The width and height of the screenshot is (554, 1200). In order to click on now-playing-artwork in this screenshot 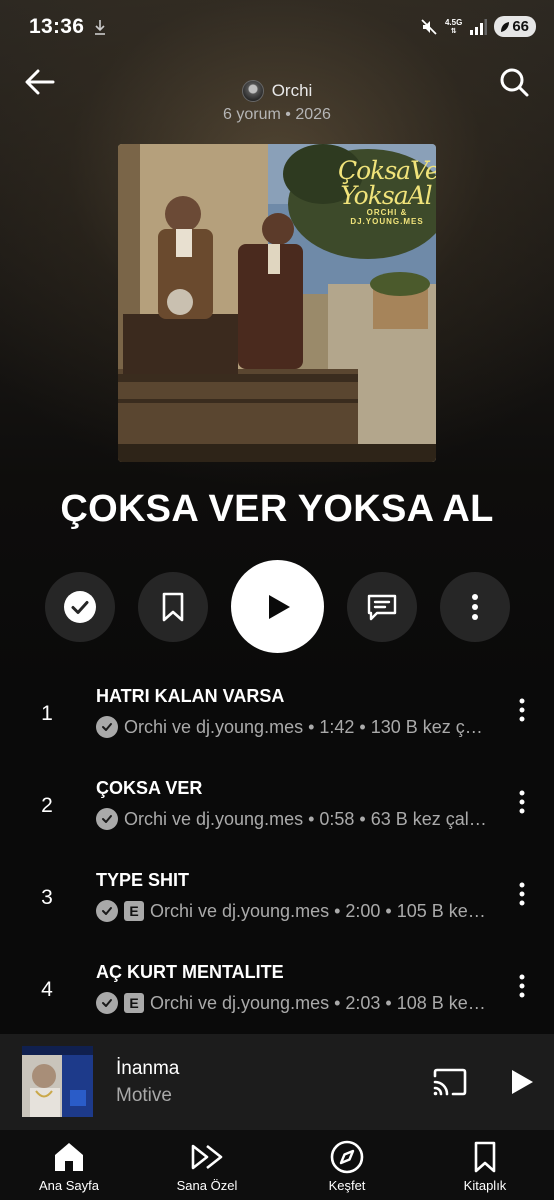, I will do `click(57, 1081)`.